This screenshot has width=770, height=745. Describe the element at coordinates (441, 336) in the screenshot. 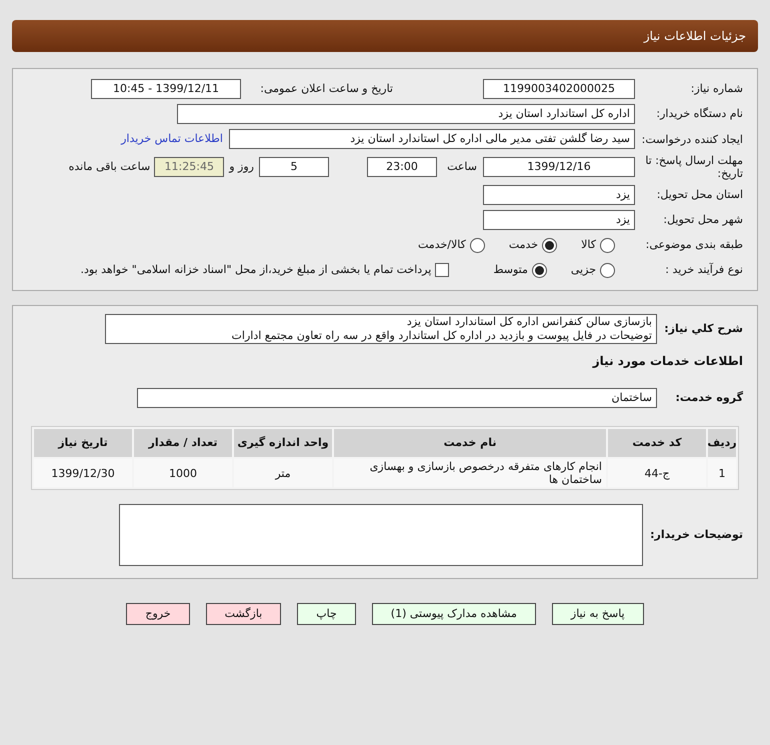

I see `description-line: توضیحات در فایل پیوست و بازدید در اداره کل استاندارد واقع در سه راه تعاون مجتمع ادارات` at that location.